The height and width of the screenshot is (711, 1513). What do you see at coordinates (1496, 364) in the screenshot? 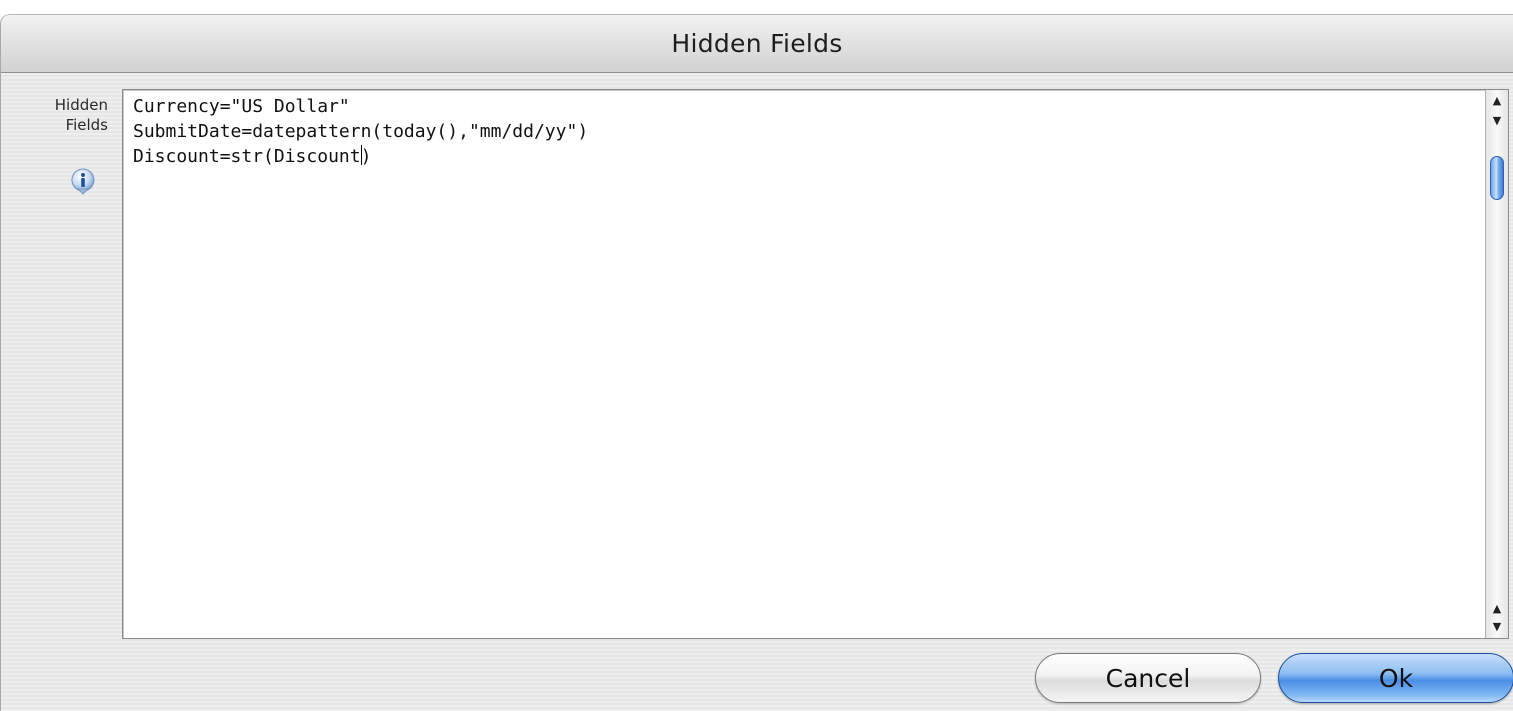
I see `vertical-scrollbar: ▲ ▼ ▲ ▼` at bounding box center [1496, 364].